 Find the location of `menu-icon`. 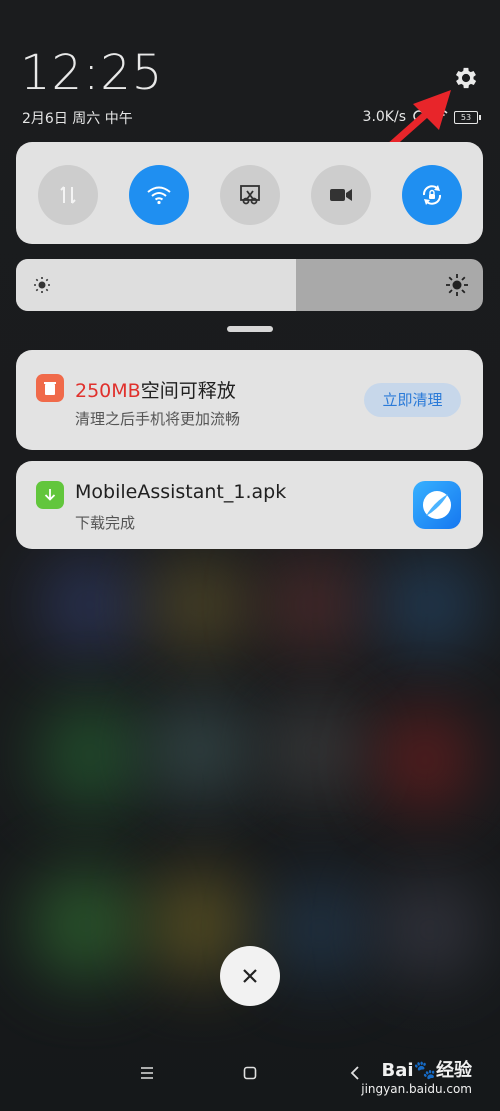

menu-icon is located at coordinates (147, 1073).